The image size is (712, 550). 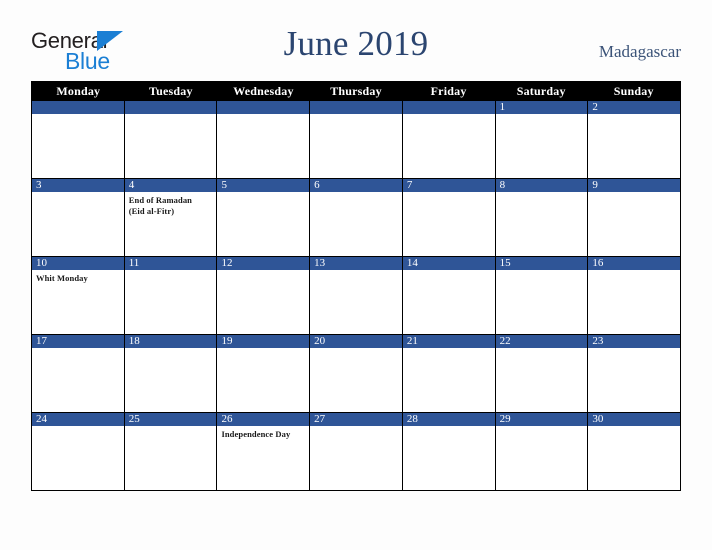 I want to click on day-number: 22, so click(x=541, y=341).